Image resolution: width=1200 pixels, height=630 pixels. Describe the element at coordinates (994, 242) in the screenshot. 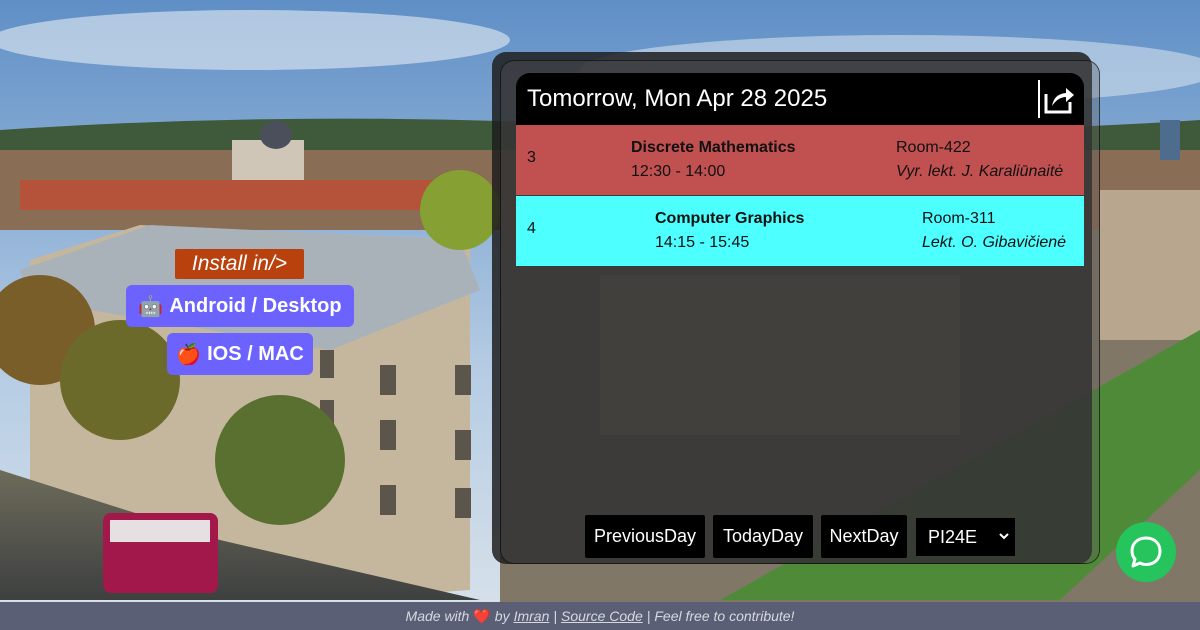

I see `lesson-teacher: Lekt. O. Gibavičienė` at that location.